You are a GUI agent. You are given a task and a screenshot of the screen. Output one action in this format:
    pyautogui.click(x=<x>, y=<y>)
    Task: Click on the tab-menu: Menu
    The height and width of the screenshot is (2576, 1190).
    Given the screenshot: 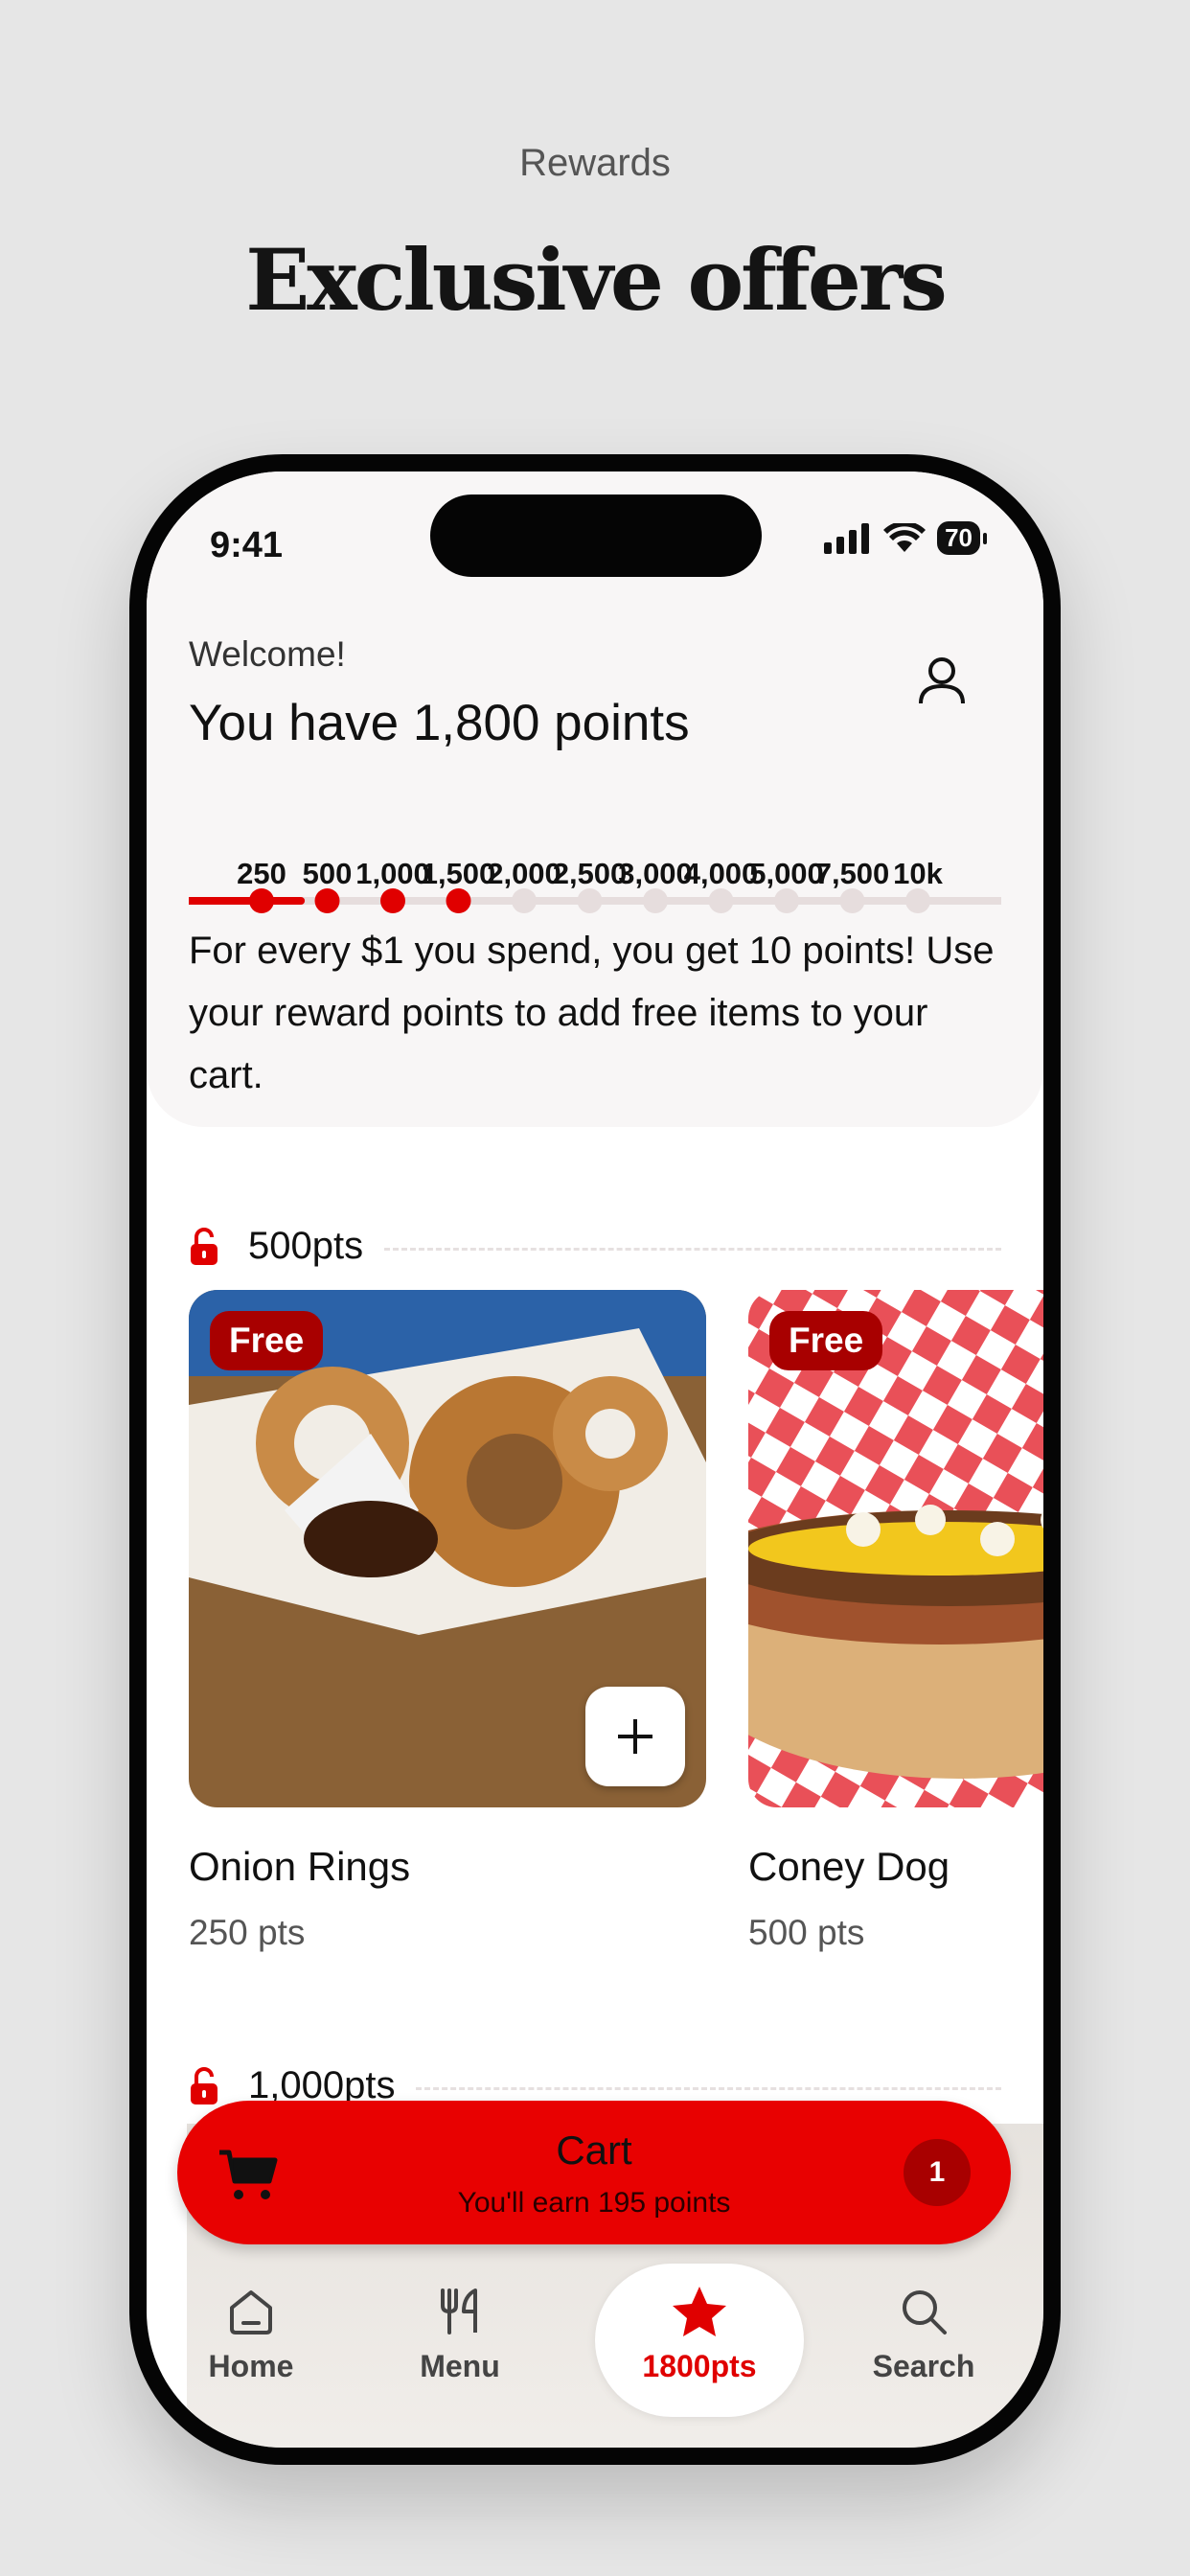 What is the action you would take?
    pyautogui.click(x=460, y=2340)
    